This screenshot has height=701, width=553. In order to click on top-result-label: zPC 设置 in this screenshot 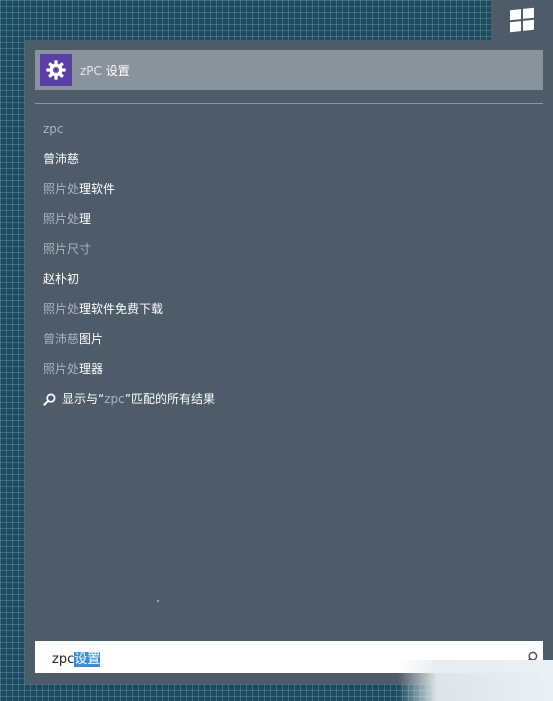, I will do `click(105, 70)`.